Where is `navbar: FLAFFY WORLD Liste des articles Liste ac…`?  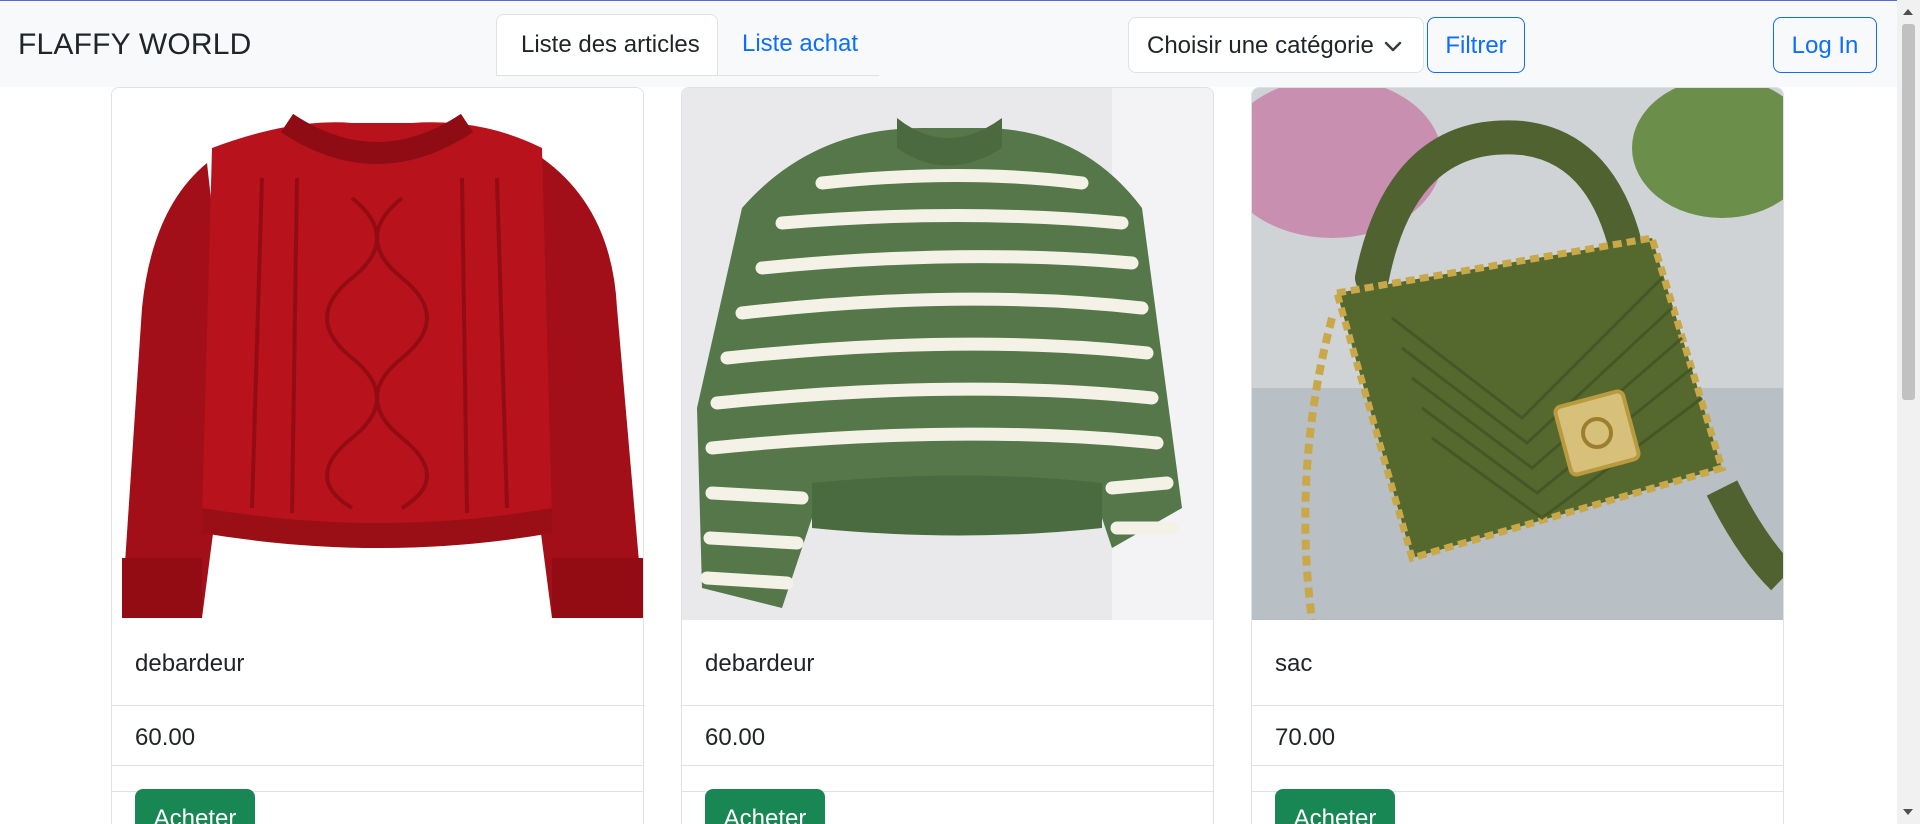 navbar: FLAFFY WORLD Liste des articles Liste ac… is located at coordinates (948, 44).